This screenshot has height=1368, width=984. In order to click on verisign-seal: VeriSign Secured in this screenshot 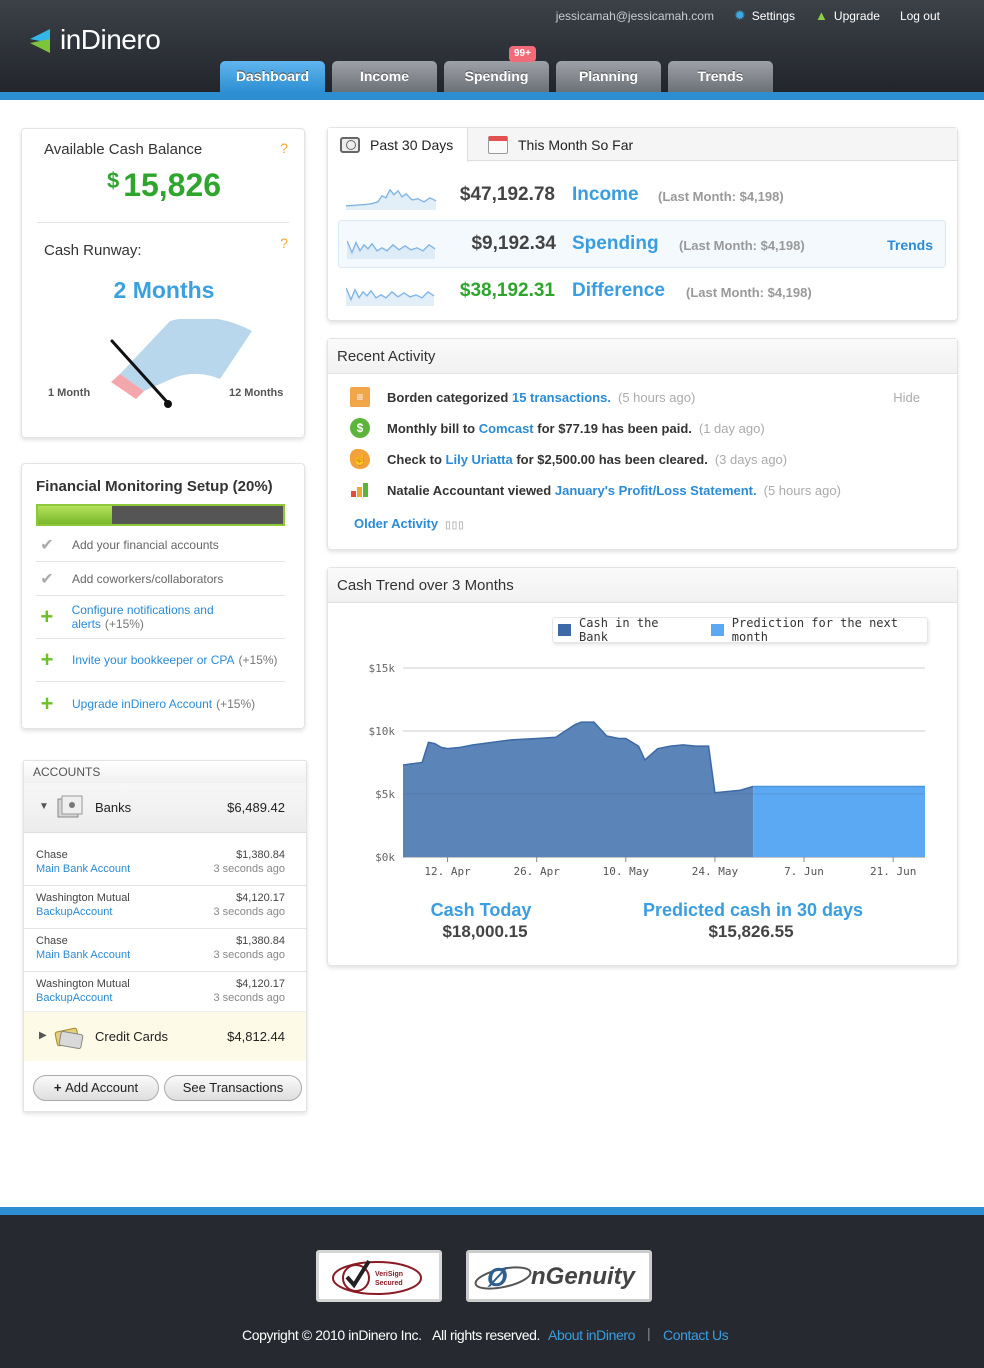, I will do `click(379, 1276)`.